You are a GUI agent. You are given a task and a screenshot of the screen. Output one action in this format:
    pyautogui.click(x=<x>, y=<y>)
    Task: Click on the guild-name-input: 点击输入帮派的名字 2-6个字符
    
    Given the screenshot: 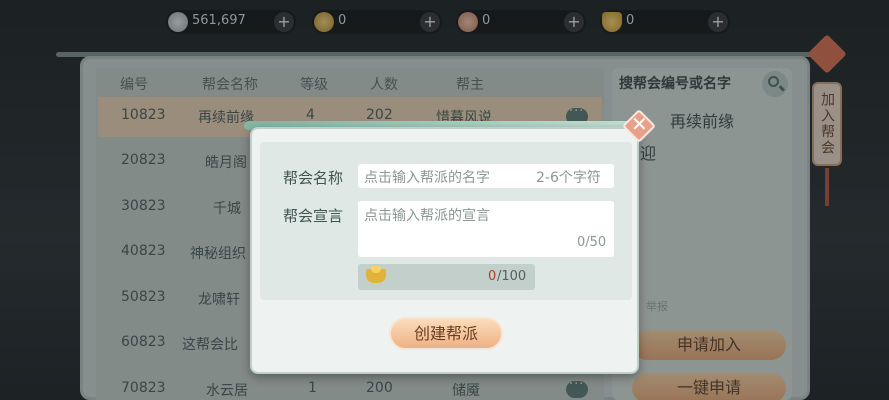 What is the action you would take?
    pyautogui.click(x=486, y=176)
    